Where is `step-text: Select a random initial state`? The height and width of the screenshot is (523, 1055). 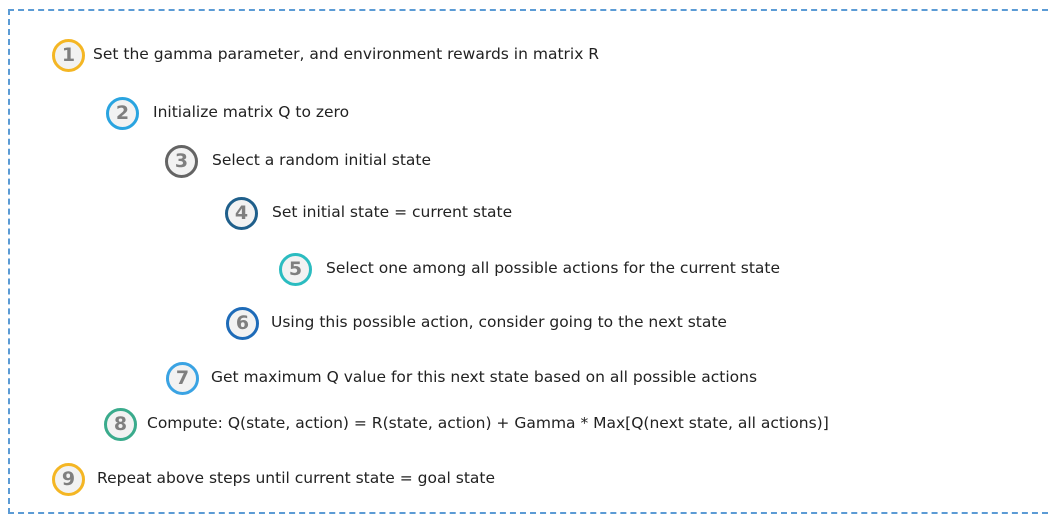
step-text: Select a random initial state is located at coordinates (322, 160).